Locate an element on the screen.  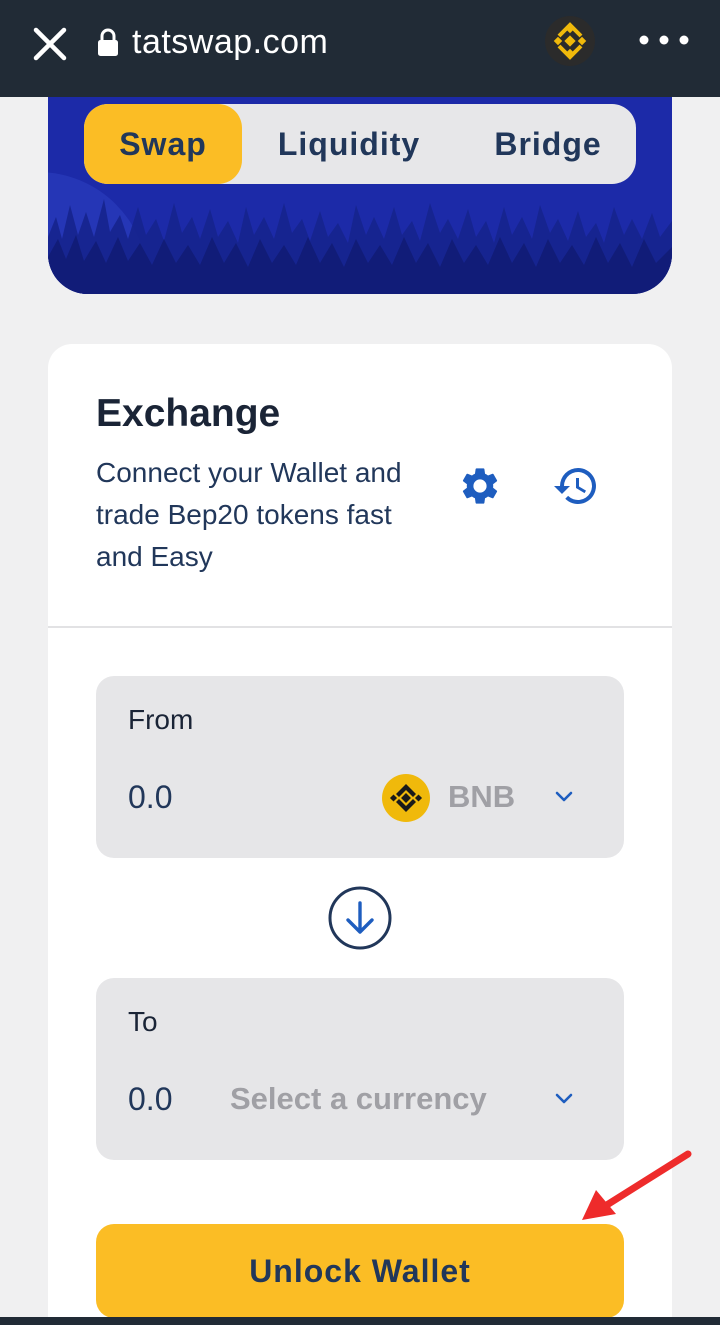
to-label: To is located at coordinates (143, 1021).